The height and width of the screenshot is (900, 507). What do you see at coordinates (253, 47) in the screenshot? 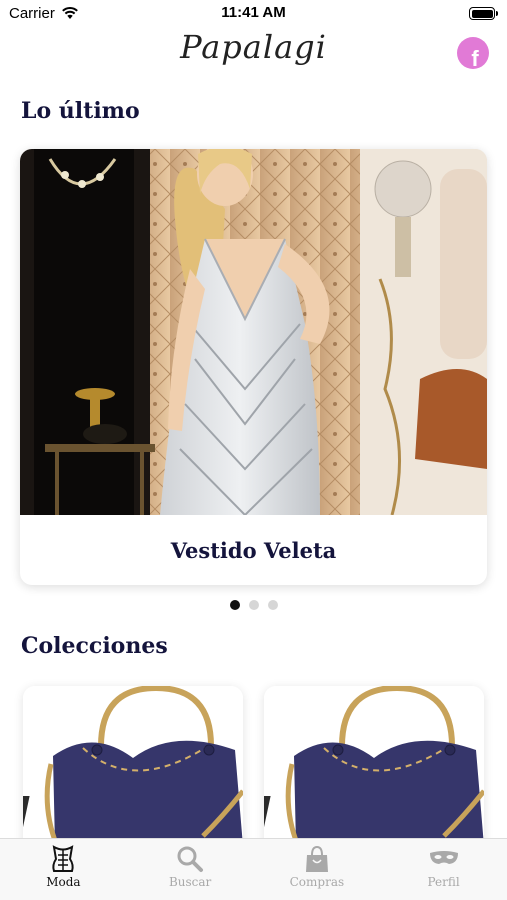
I see `app-logo: Papalagi` at bounding box center [253, 47].